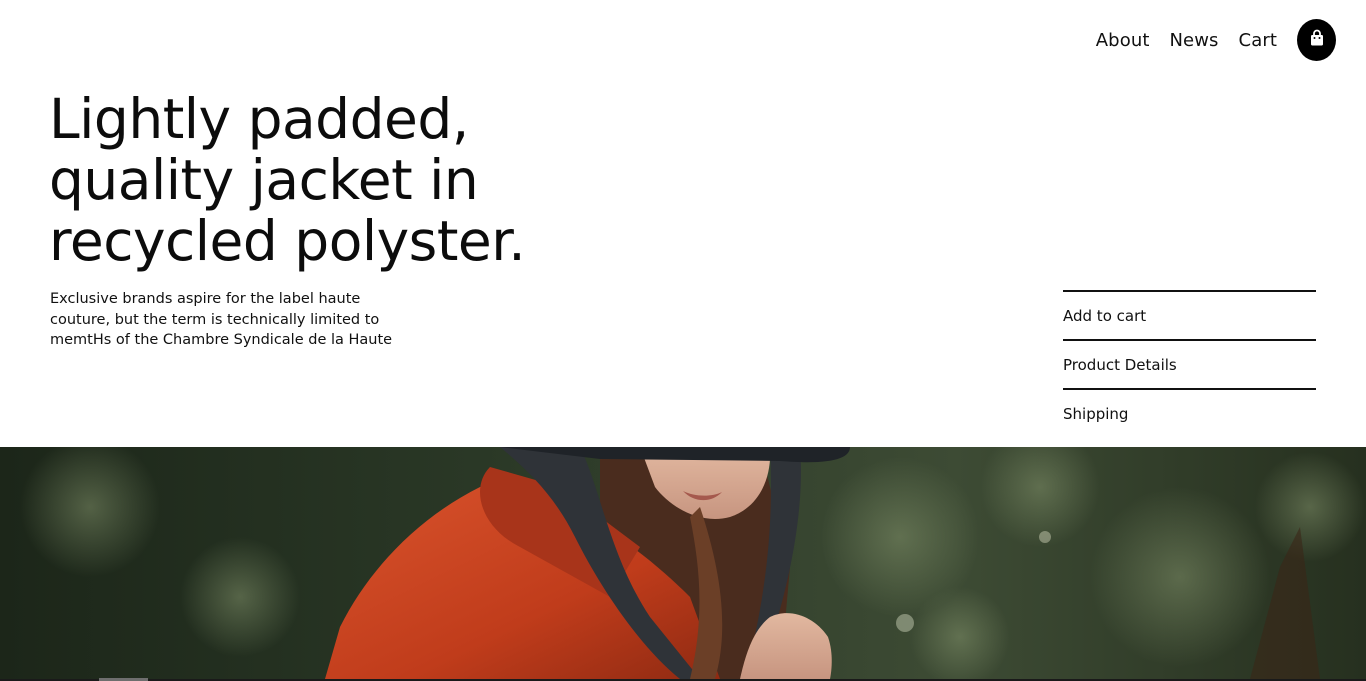 This screenshot has height=681, width=1366. I want to click on top-nav: About News Cart, so click(1216, 40).